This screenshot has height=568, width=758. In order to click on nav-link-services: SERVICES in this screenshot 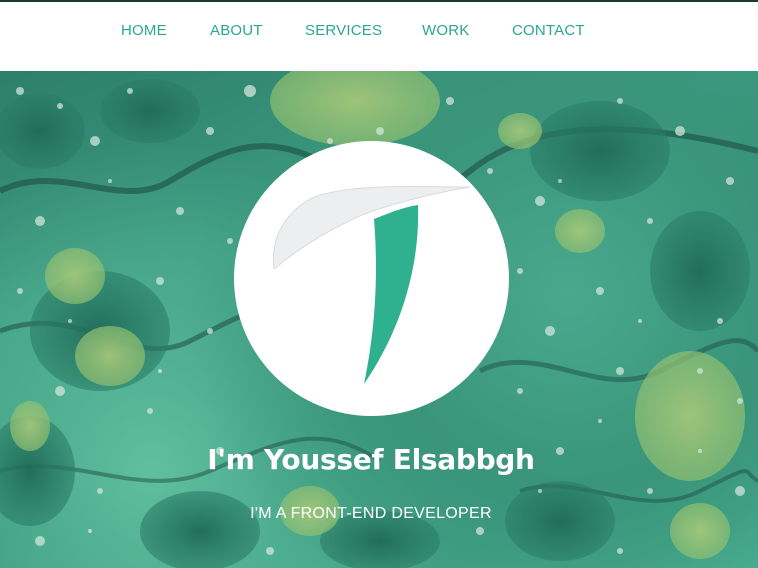, I will do `click(343, 30)`.